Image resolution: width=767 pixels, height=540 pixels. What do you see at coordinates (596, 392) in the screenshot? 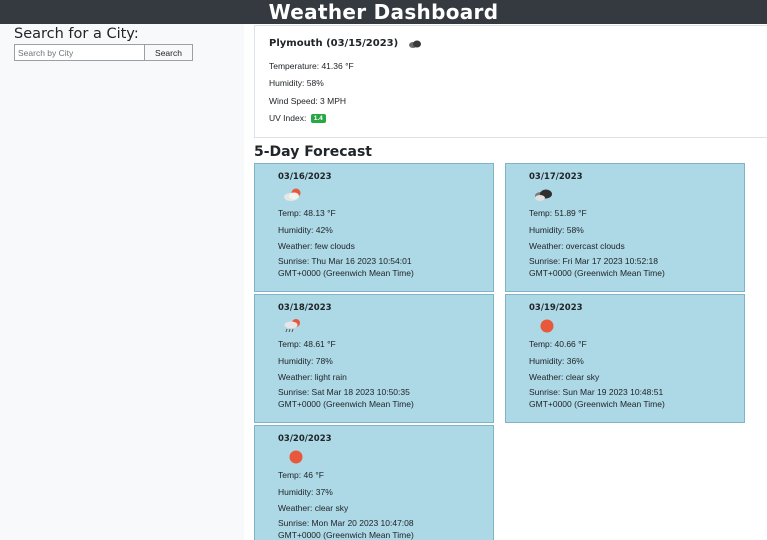
I see `forecast-sunrise-line1: Sunrise: Sun Mar 19 2023 10:48:51` at bounding box center [596, 392].